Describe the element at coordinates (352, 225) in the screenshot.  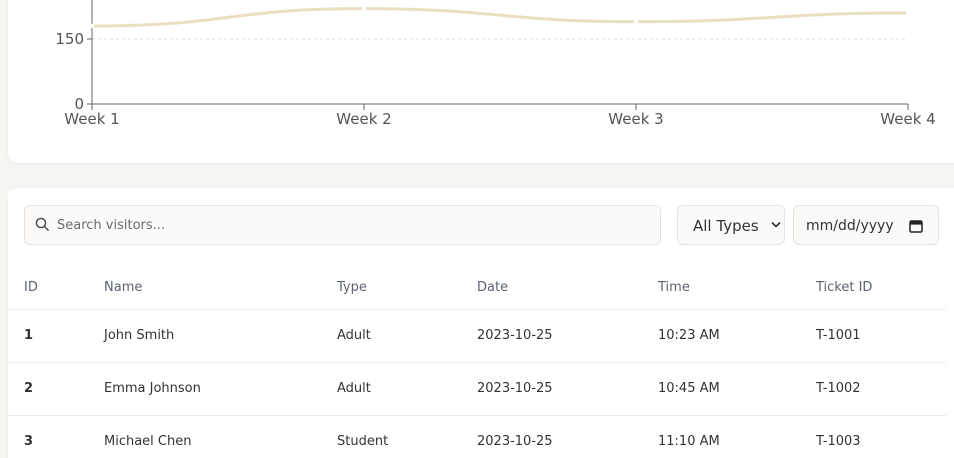
I see `search-input` at that location.